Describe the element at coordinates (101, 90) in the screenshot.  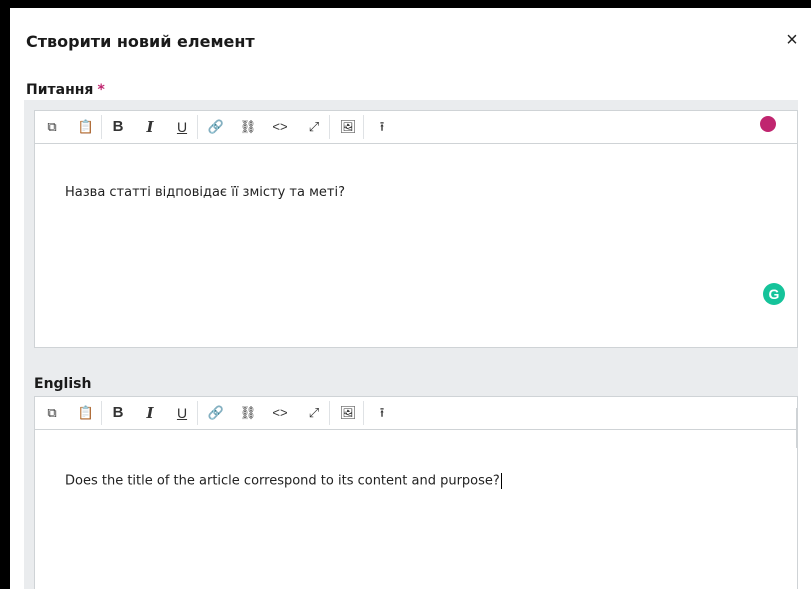
I see `required-mark: *` at that location.